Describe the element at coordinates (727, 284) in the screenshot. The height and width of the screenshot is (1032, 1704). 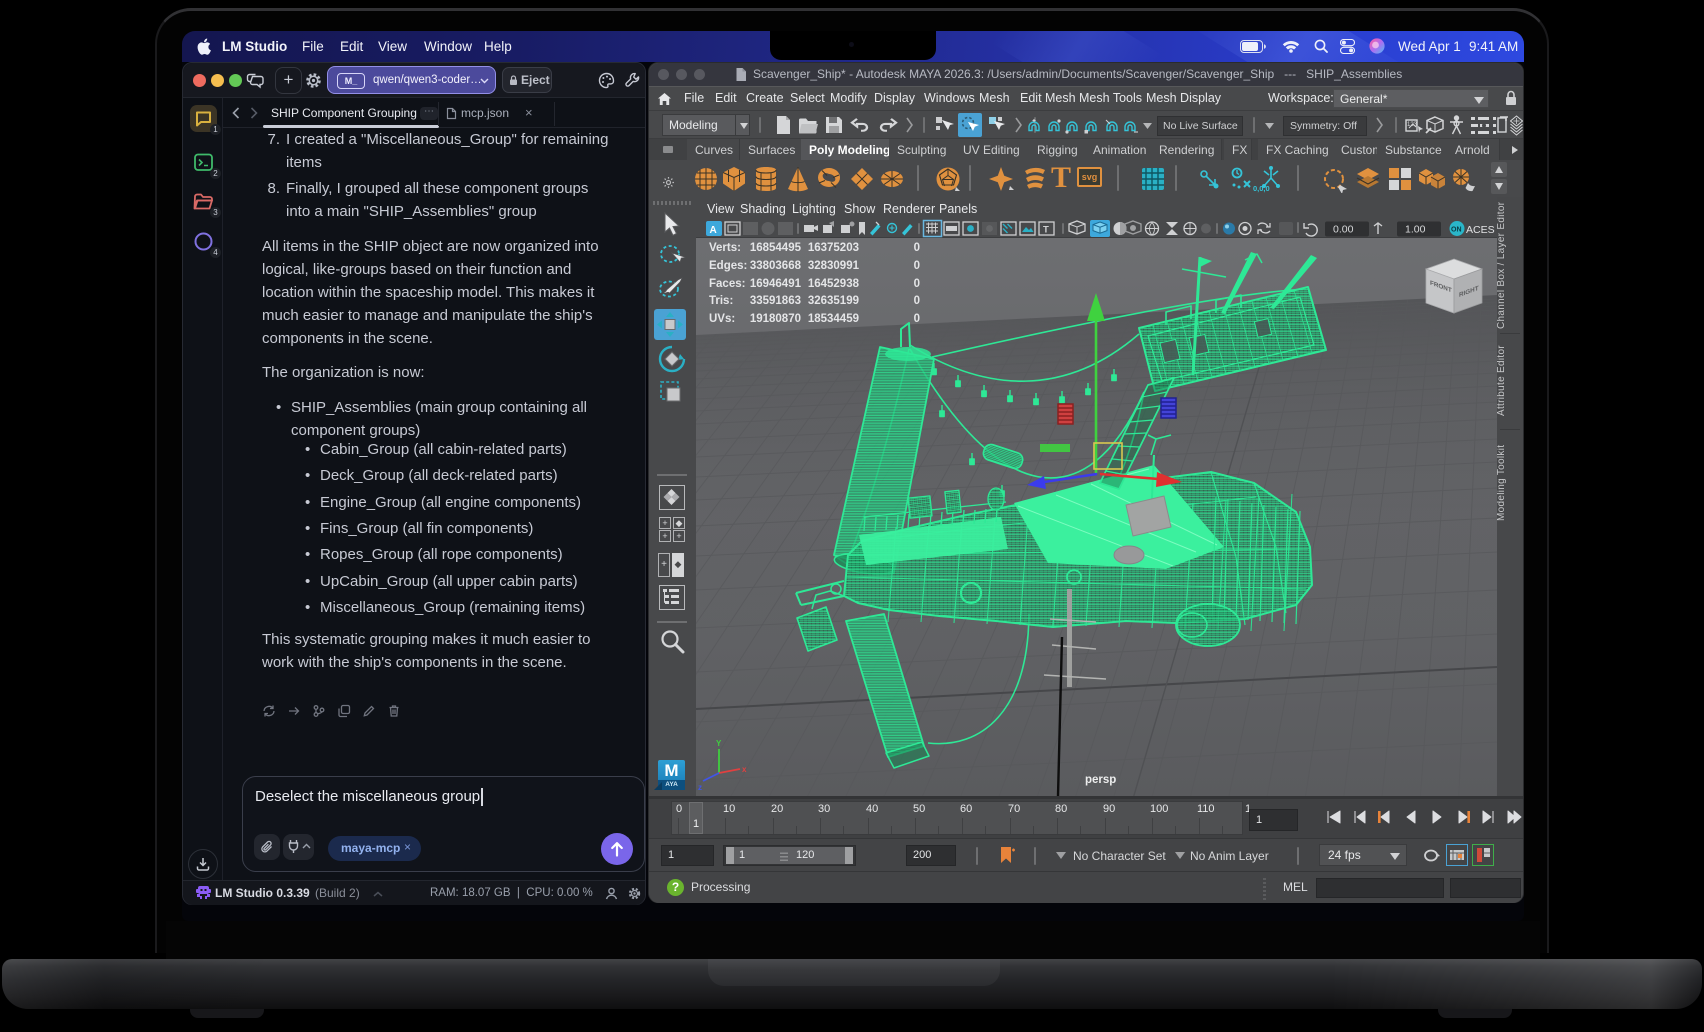
I see `svg-text: Faces:` at that location.